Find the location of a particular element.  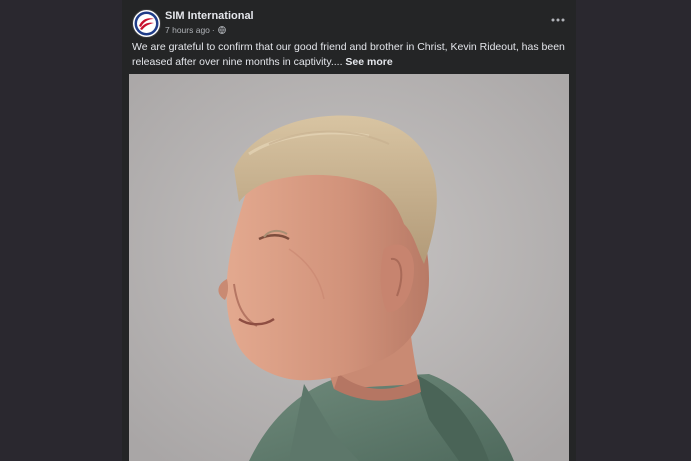

post-timestamp: 7 hours ago is located at coordinates (187, 30).